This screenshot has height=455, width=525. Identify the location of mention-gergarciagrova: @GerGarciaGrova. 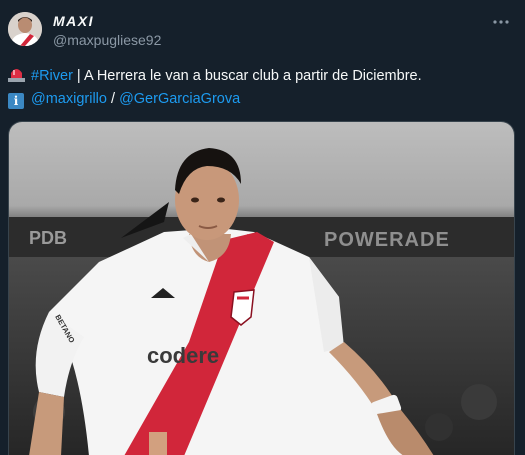
(179, 99).